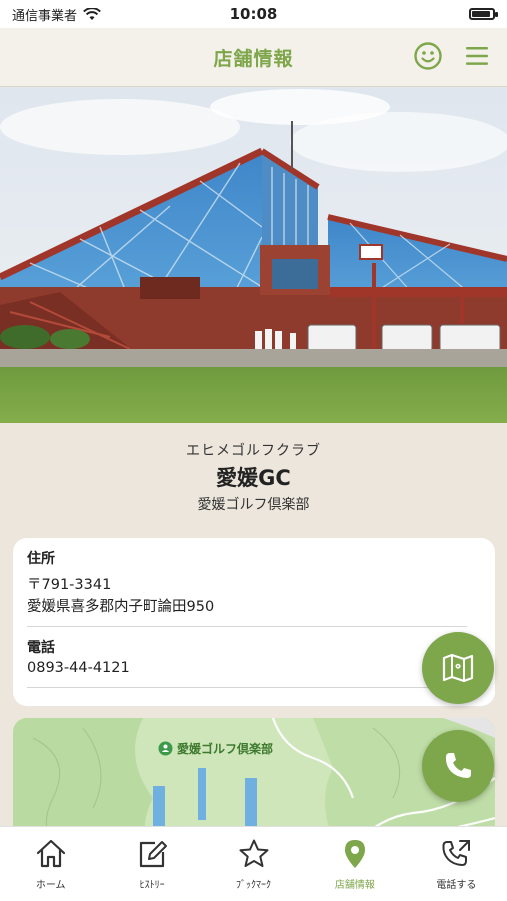  I want to click on tab-label: 電話する, so click(456, 885).